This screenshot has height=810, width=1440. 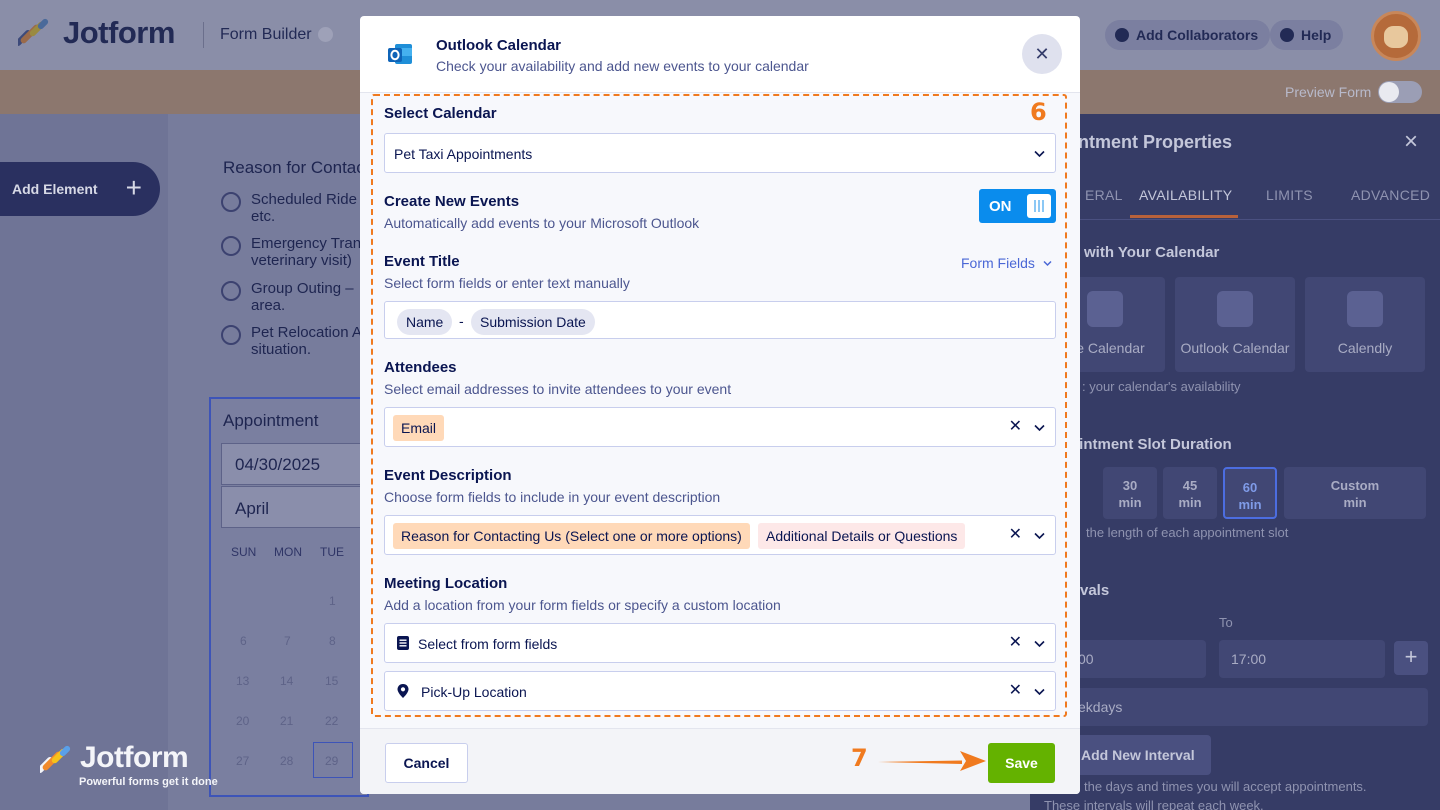 What do you see at coordinates (242, 681) in the screenshot?
I see `calendar-day: 13` at bounding box center [242, 681].